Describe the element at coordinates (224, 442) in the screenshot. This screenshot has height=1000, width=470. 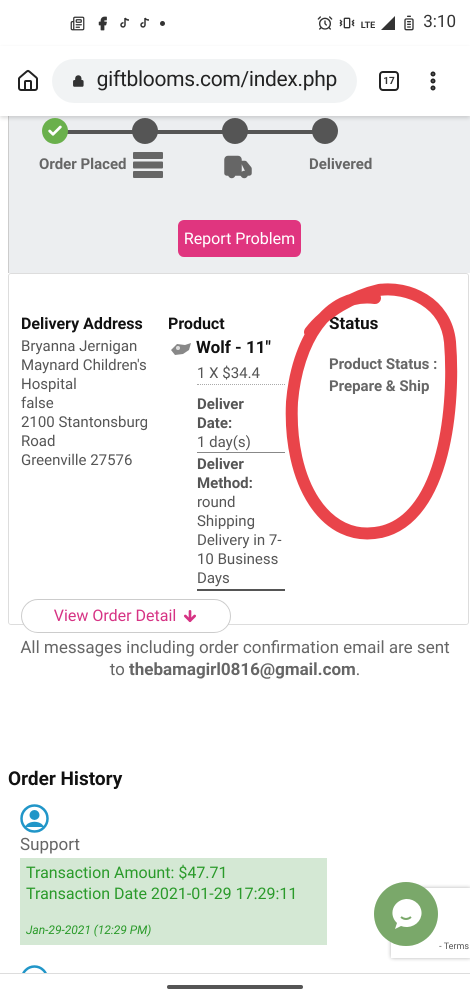
I see `delivery-date-value: 1 day(s)` at that location.